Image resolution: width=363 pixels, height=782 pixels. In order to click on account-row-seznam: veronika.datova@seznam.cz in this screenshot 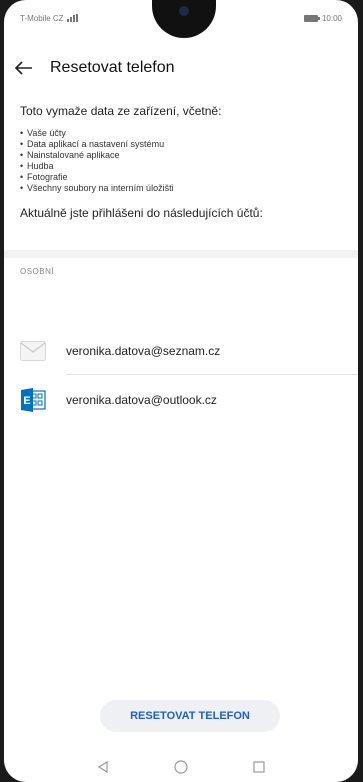, I will do `click(181, 351)`.